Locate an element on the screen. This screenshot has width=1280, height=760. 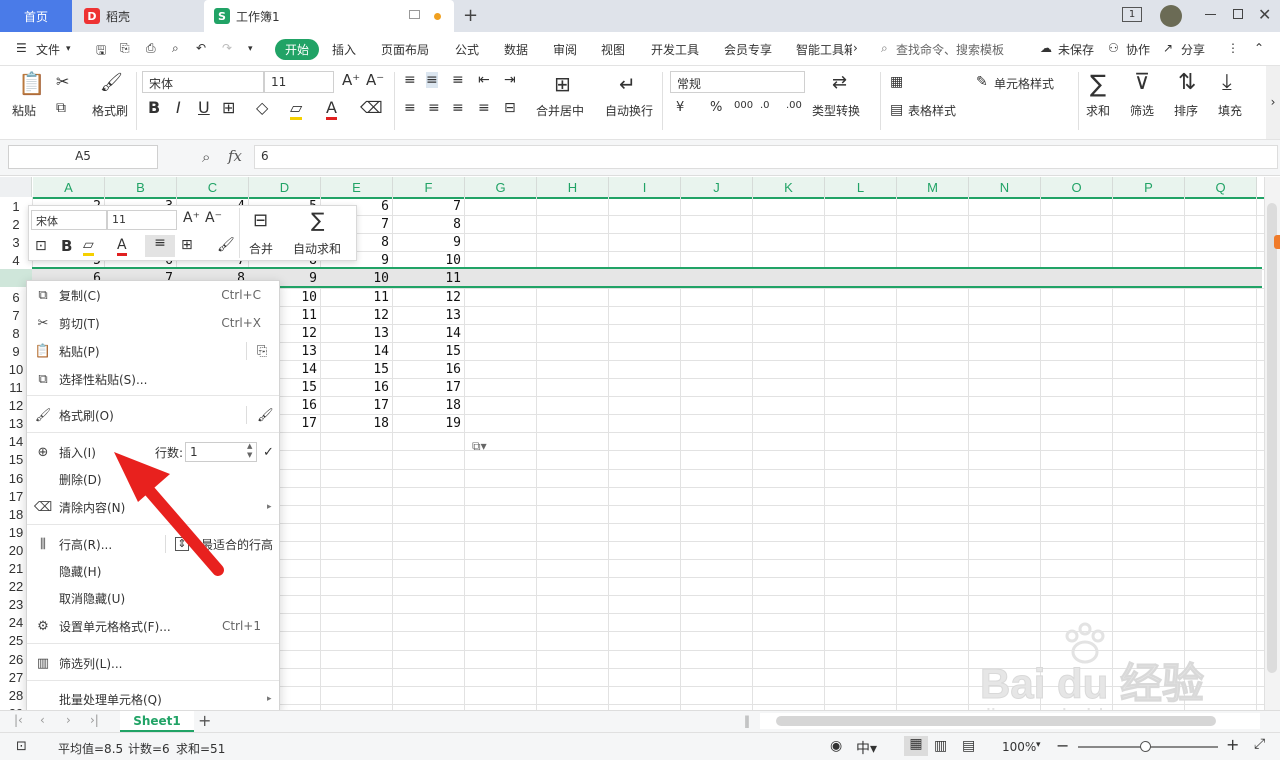
menu-view: 视图 is located at coordinates (613, 49).